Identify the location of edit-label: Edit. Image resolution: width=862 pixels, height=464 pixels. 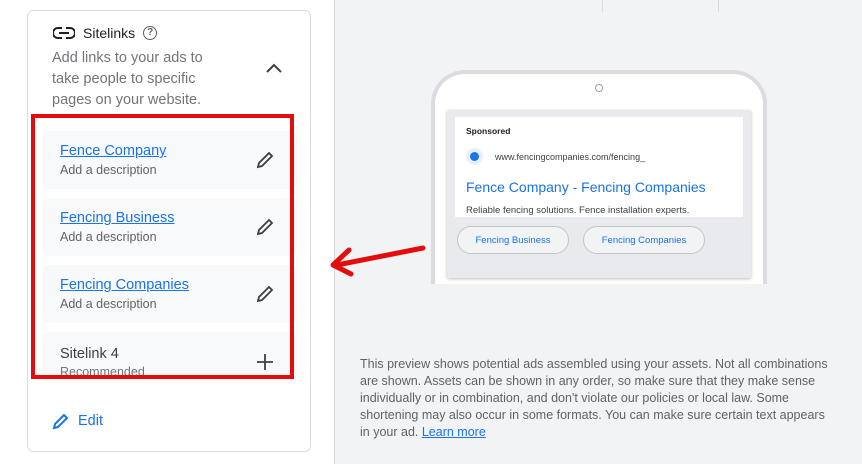
(90, 421).